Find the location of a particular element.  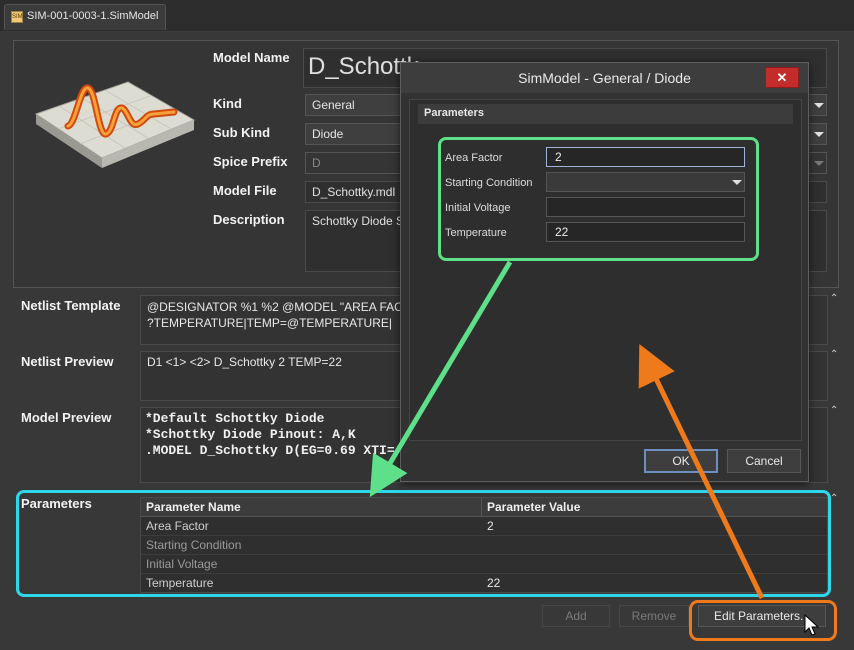

model-name-label: Model Name is located at coordinates (251, 57).